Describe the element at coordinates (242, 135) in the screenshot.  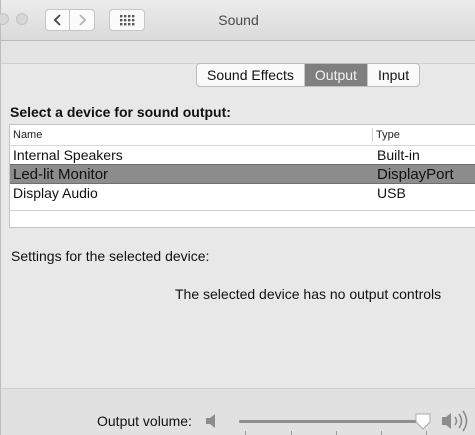
I see `table-header: Name Type` at that location.